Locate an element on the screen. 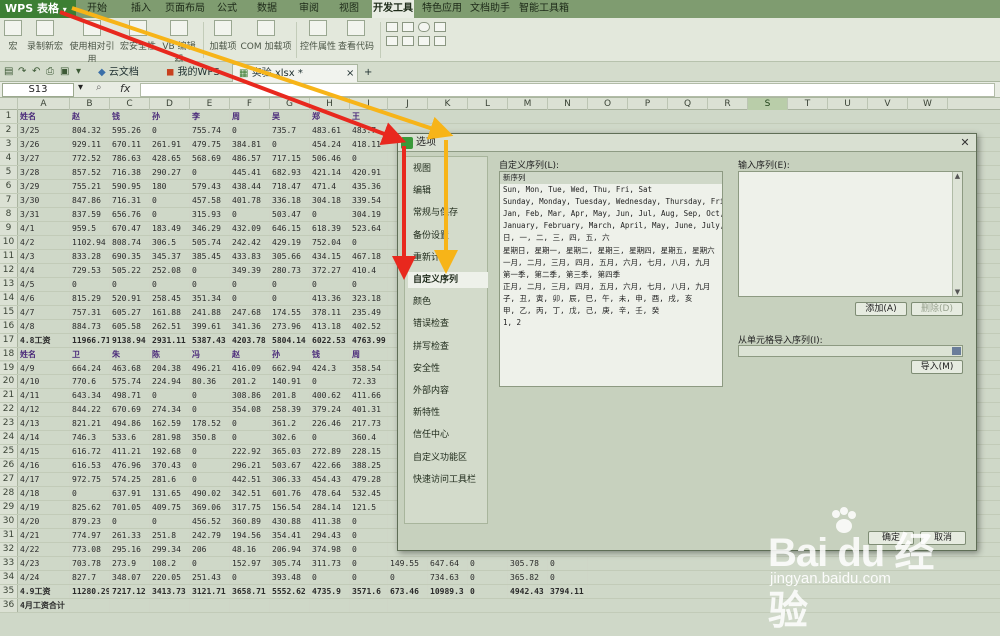  table-cell: 605.27 is located at coordinates (130, 312).